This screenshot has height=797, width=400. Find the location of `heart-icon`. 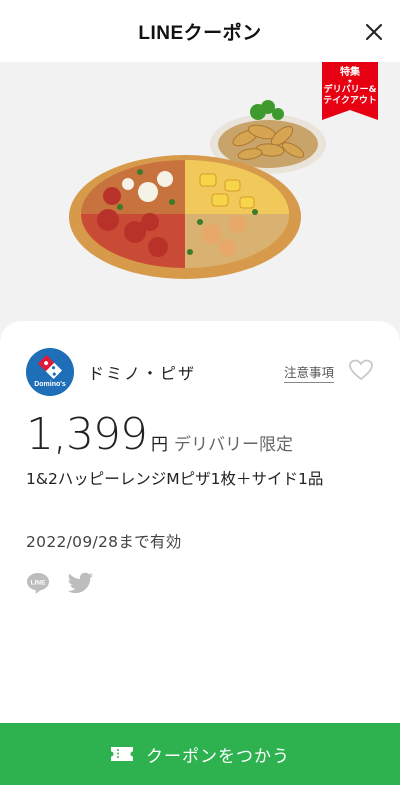

heart-icon is located at coordinates (361, 370).